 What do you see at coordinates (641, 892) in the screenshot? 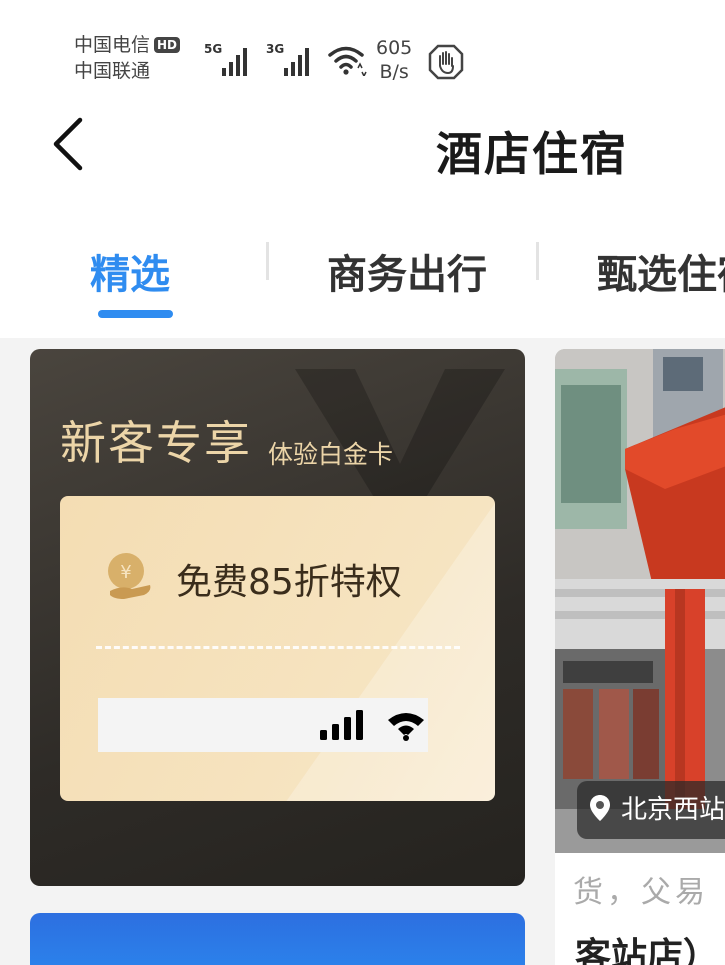
I see `hotel-description: 货，父易` at bounding box center [641, 892].